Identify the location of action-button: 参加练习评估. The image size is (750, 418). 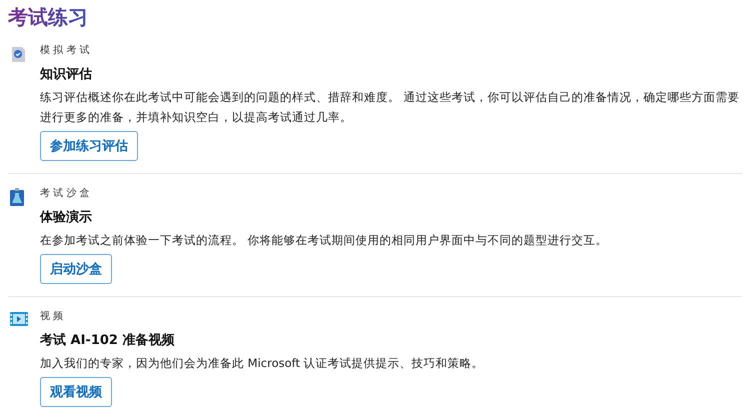
(89, 146).